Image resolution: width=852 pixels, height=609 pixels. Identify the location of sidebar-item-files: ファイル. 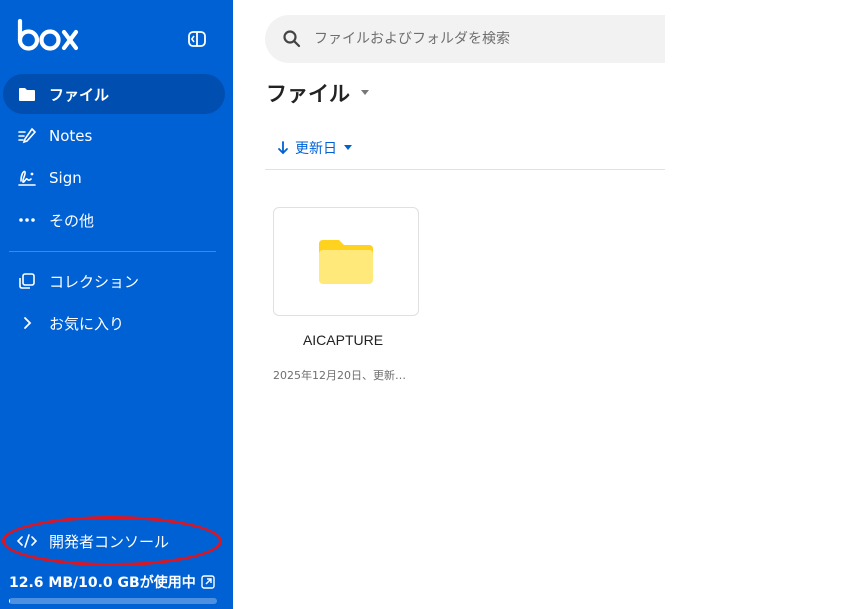
(114, 94).